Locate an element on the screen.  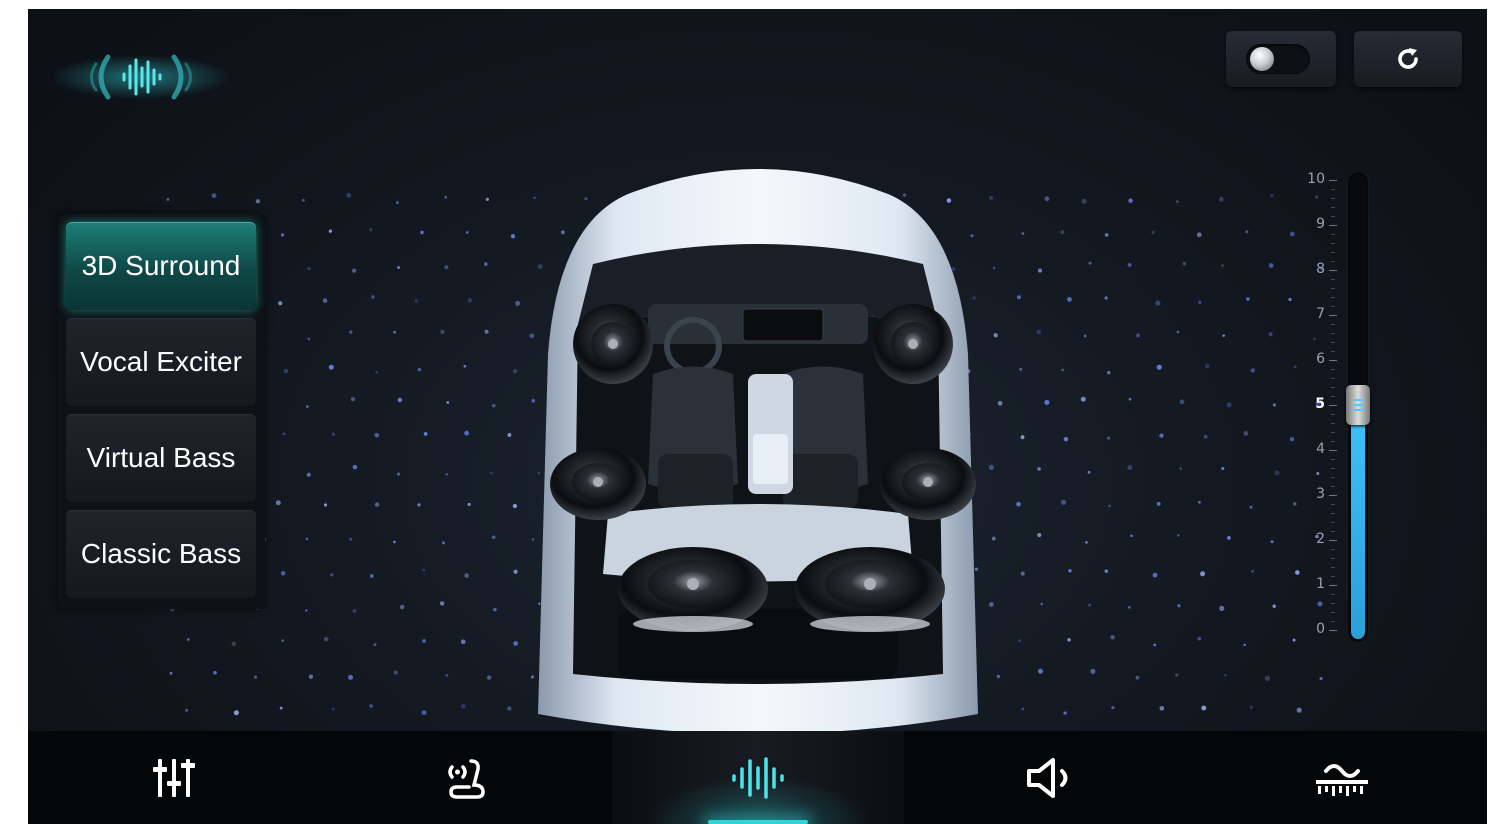
toggle-knob is located at coordinates (1262, 59).